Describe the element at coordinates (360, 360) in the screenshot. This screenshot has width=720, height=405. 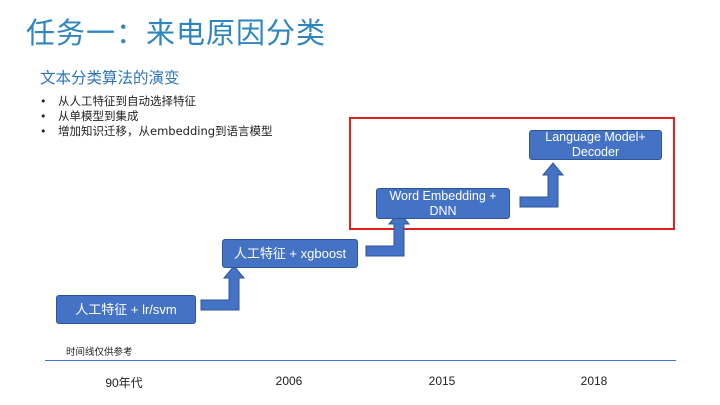
I see `timeline-axis` at that location.